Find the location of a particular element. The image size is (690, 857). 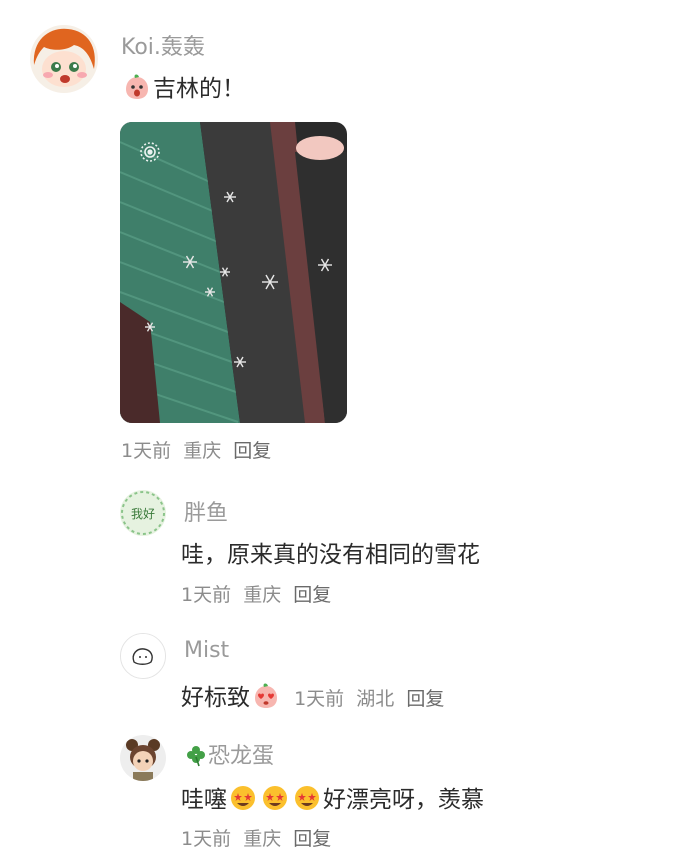

snowflake-on-scarf-image is located at coordinates (233, 272).